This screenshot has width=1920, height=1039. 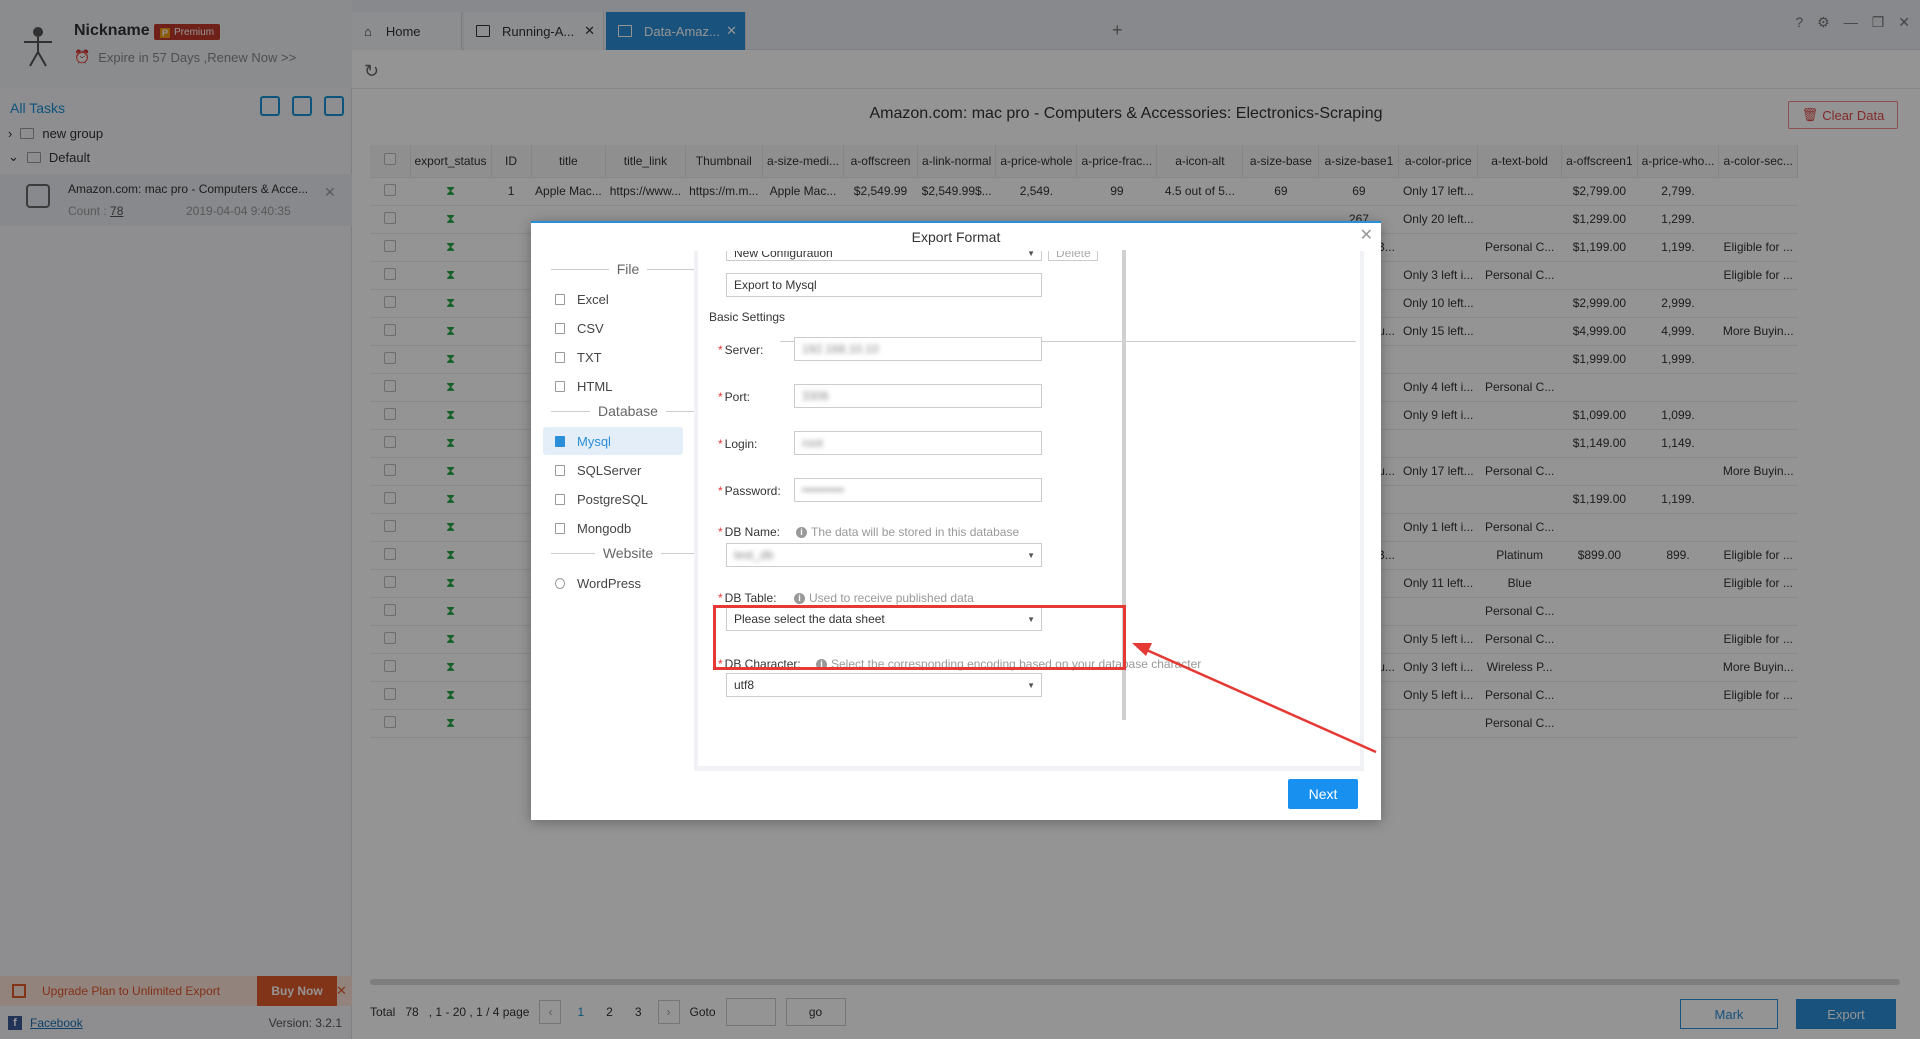 I want to click on format-label: HTML, so click(x=595, y=386).